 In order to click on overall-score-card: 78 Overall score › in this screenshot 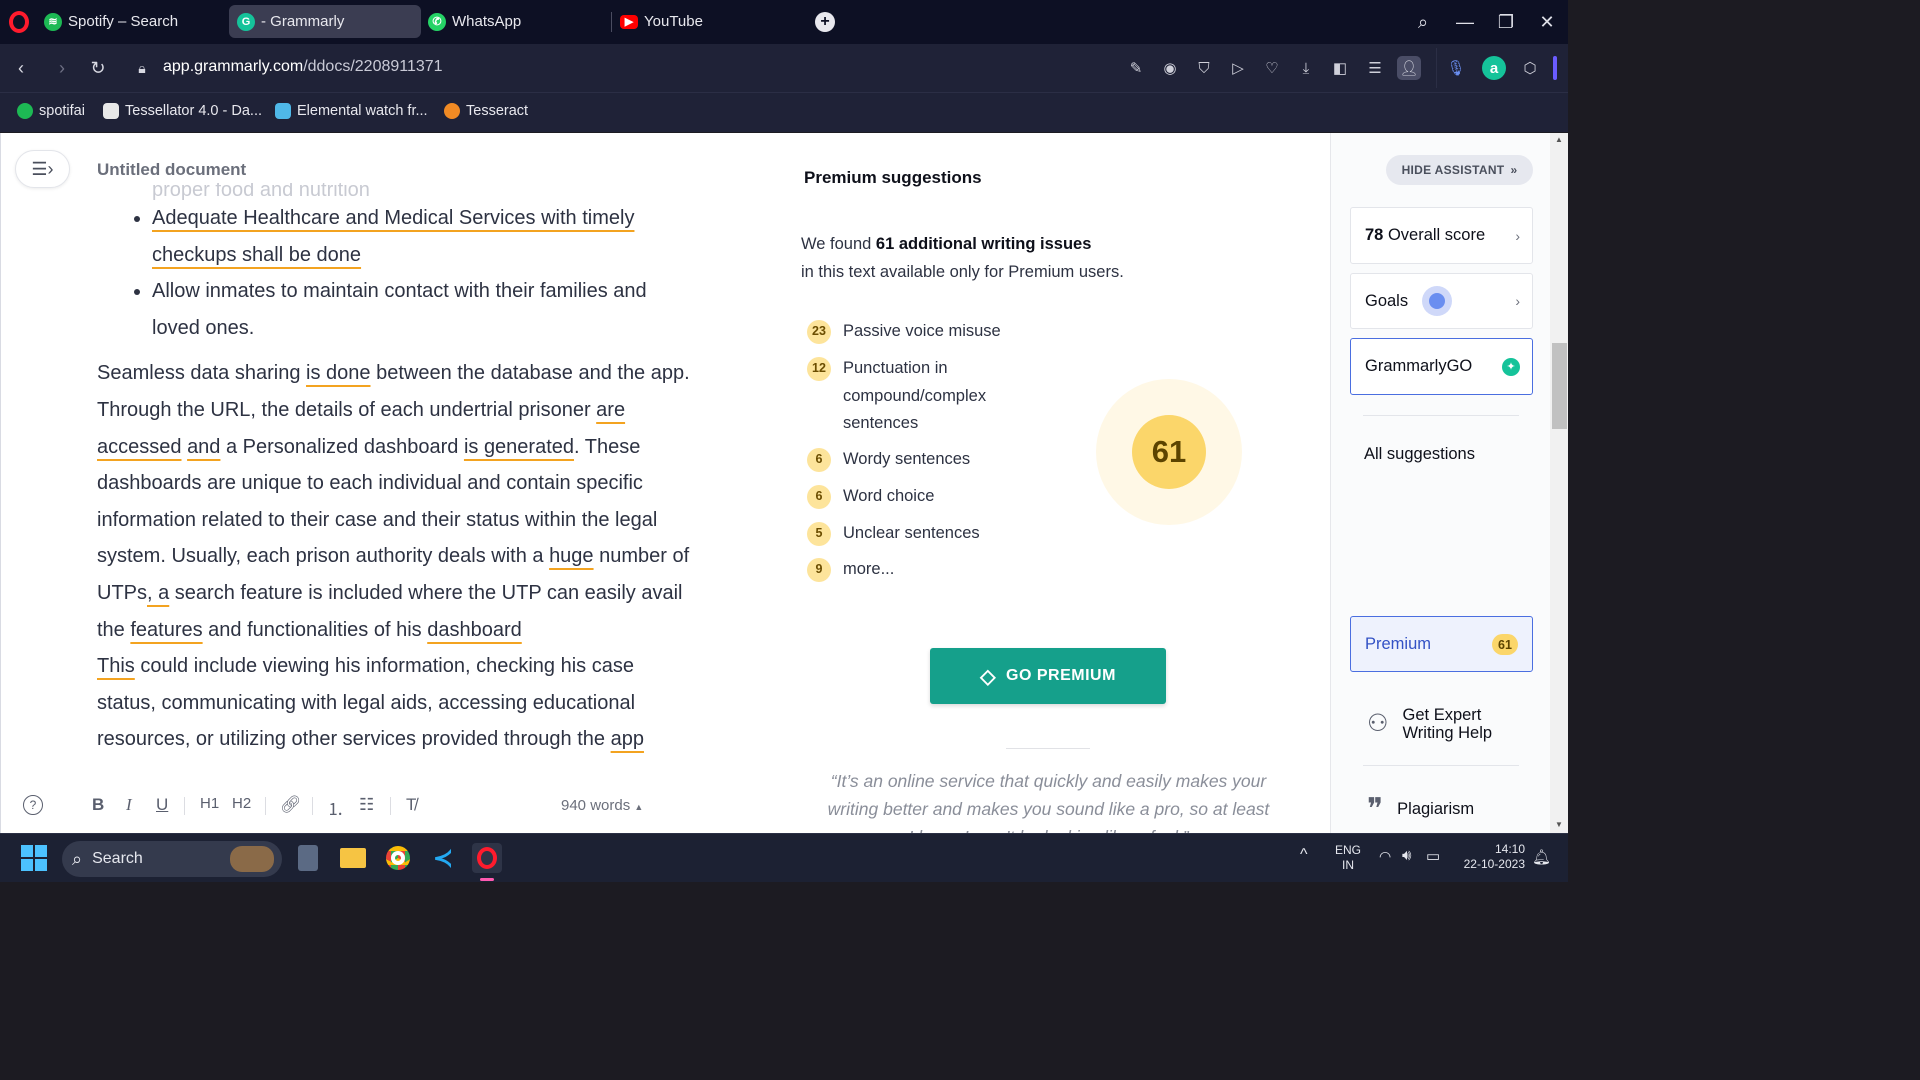, I will do `click(1441, 235)`.